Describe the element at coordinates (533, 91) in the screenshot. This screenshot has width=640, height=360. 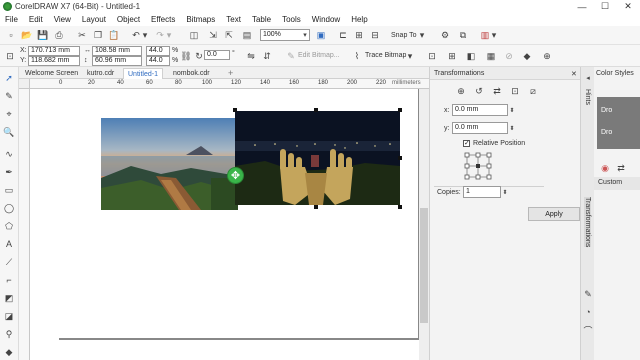
I see `skew-mode-icon: ⧄` at that location.